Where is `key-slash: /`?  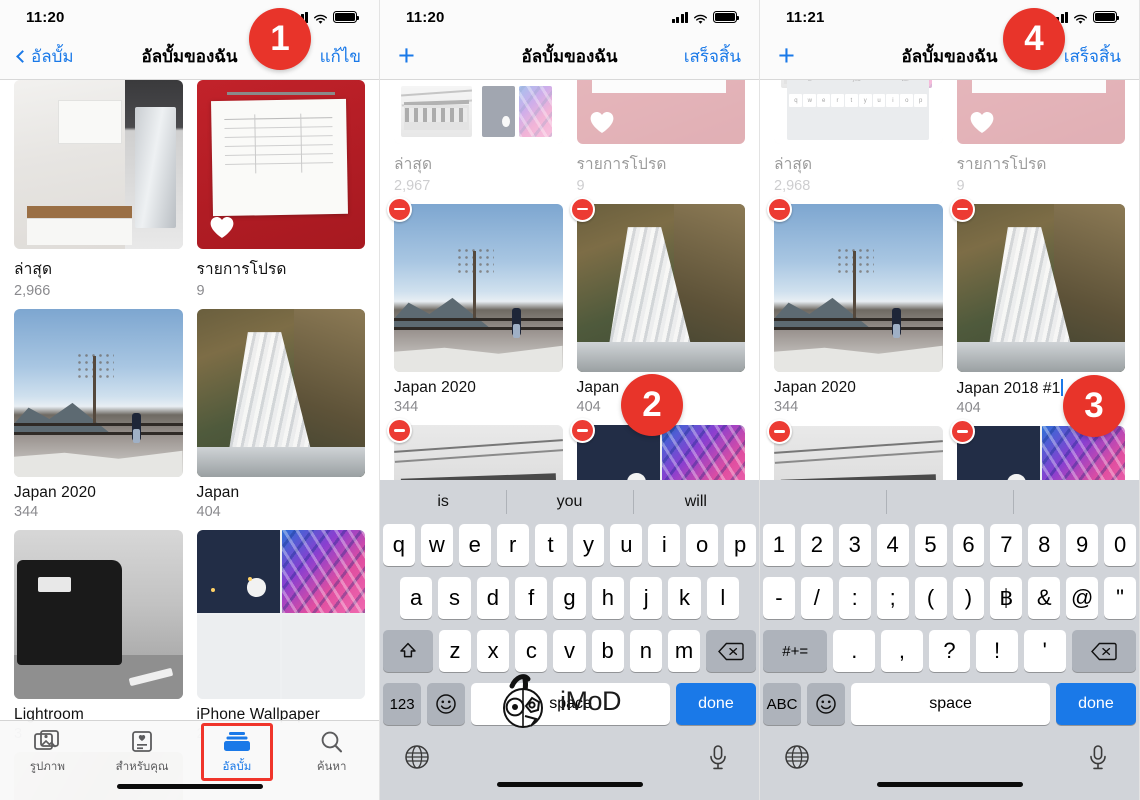
key-slash: / is located at coordinates (816, 598).